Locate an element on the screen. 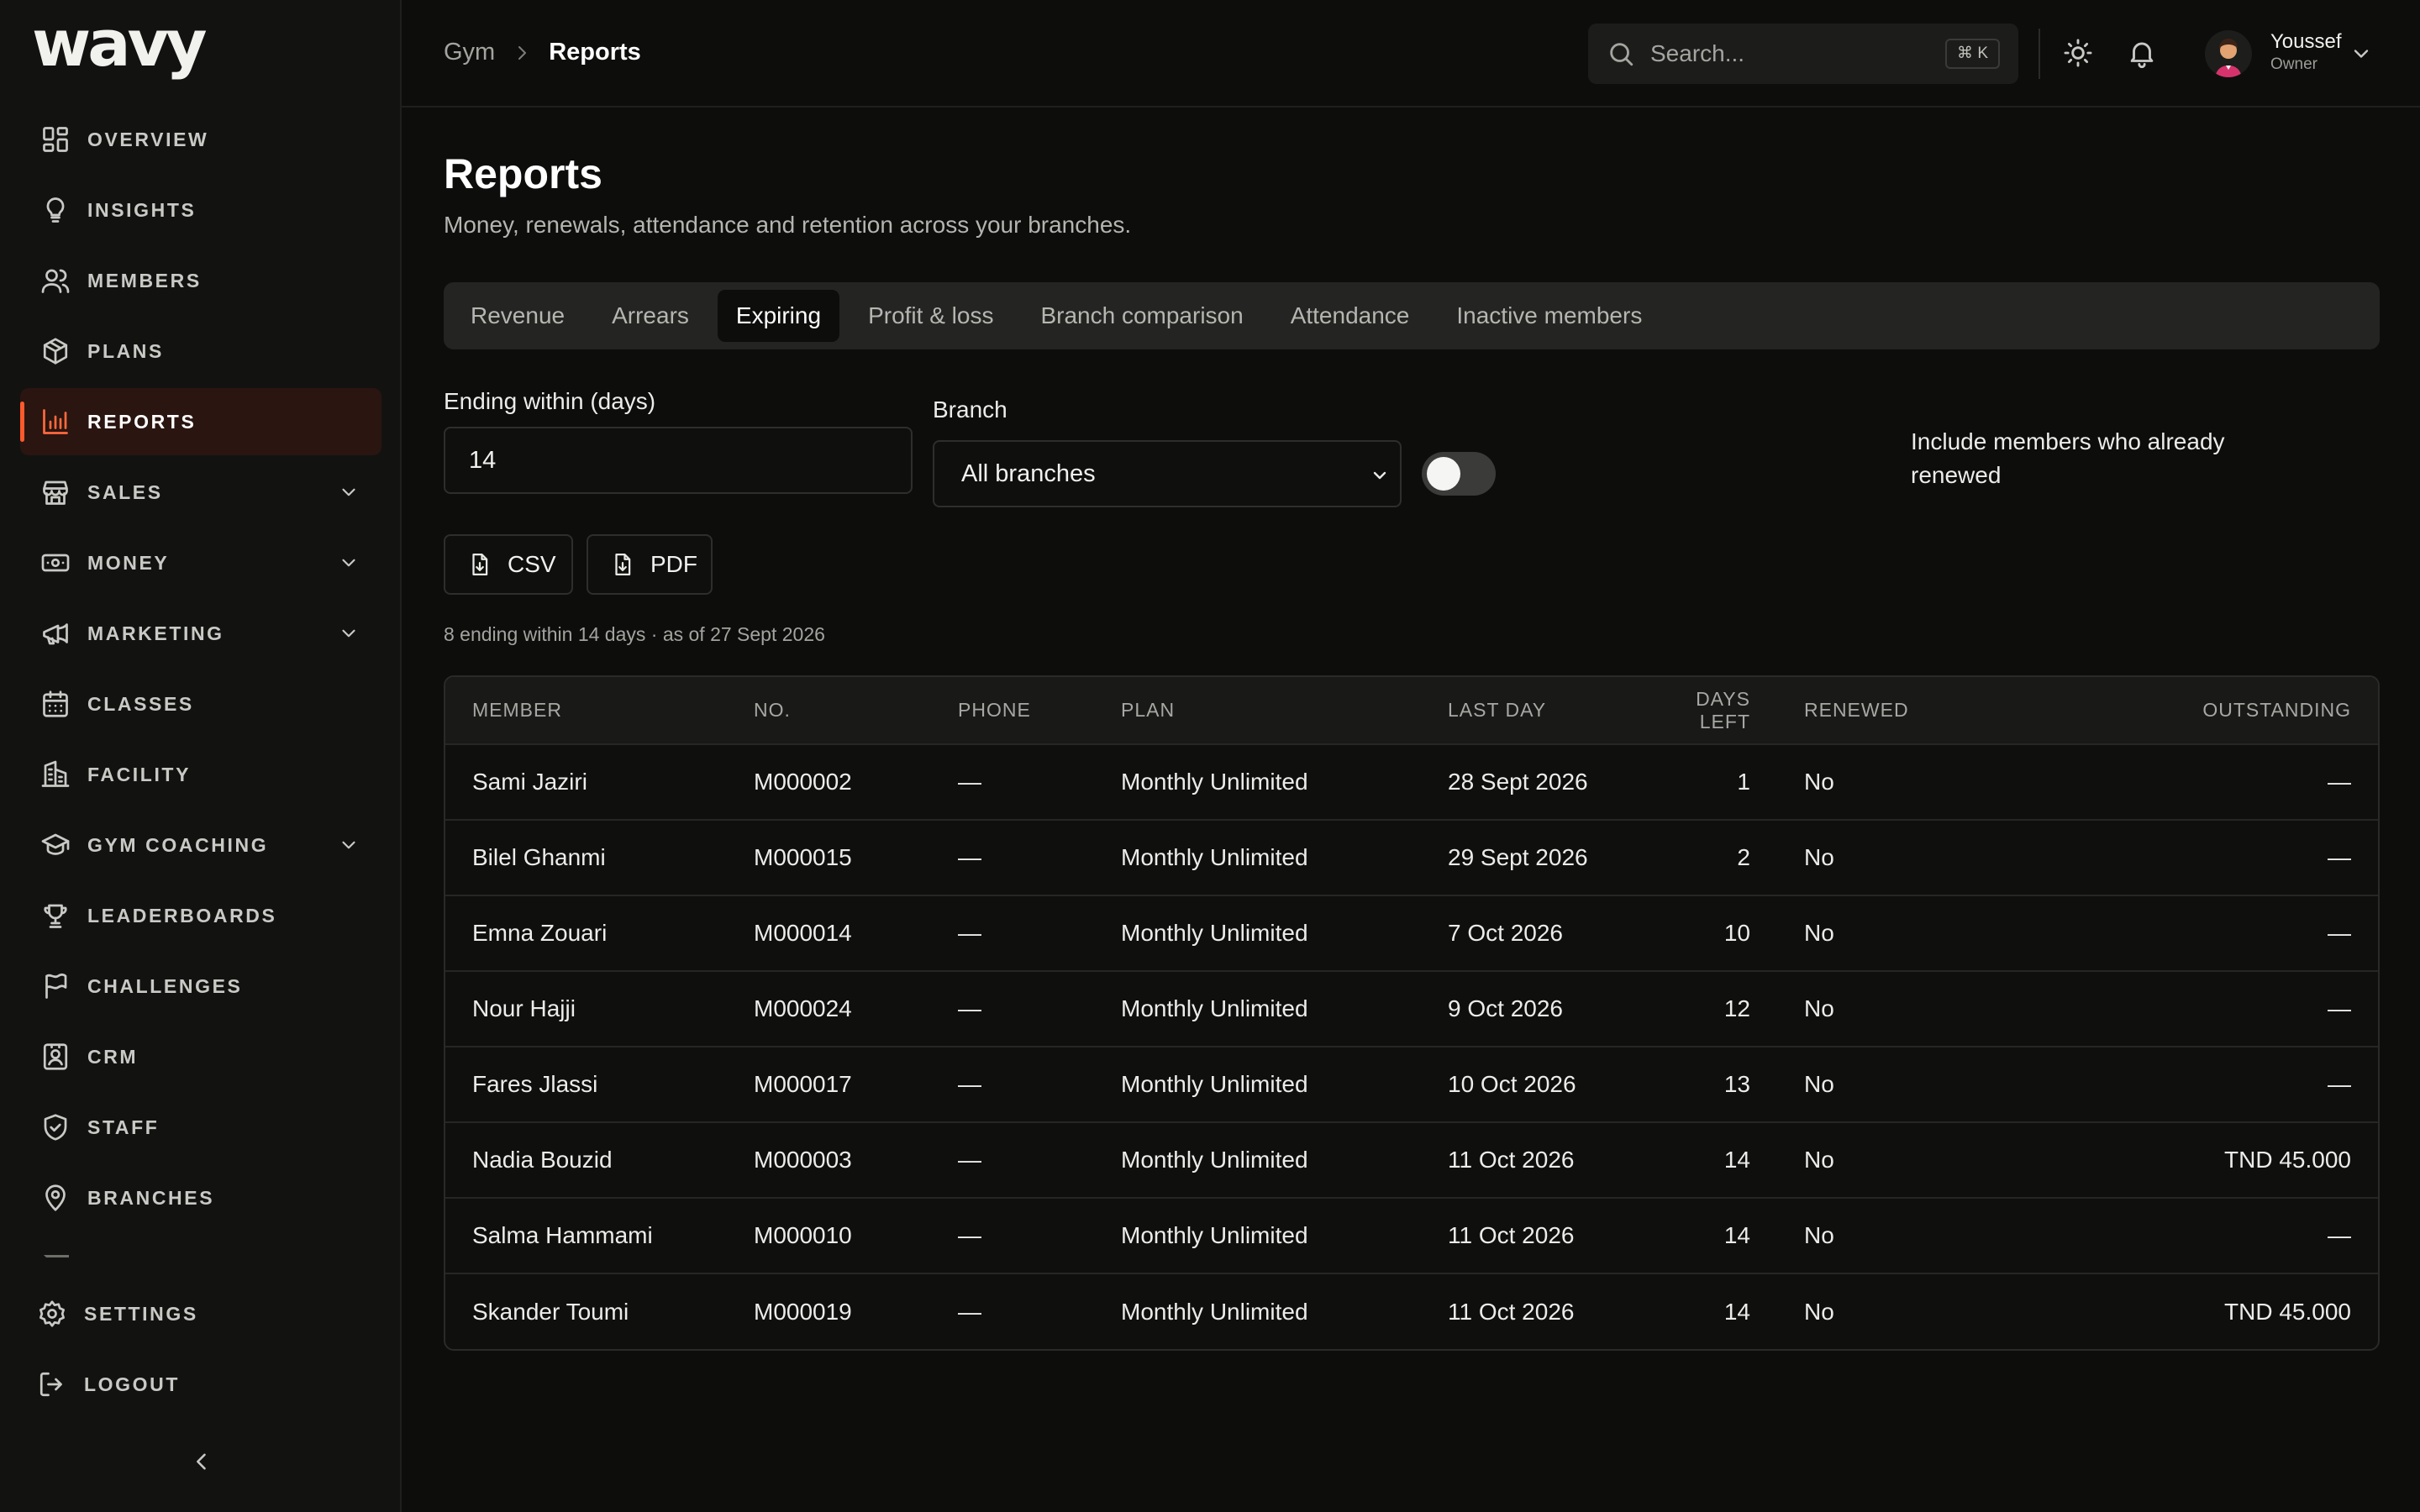 The height and width of the screenshot is (1512, 2420). sidebar-item-leaderboards: LEADERBOARDS is located at coordinates (200, 915).